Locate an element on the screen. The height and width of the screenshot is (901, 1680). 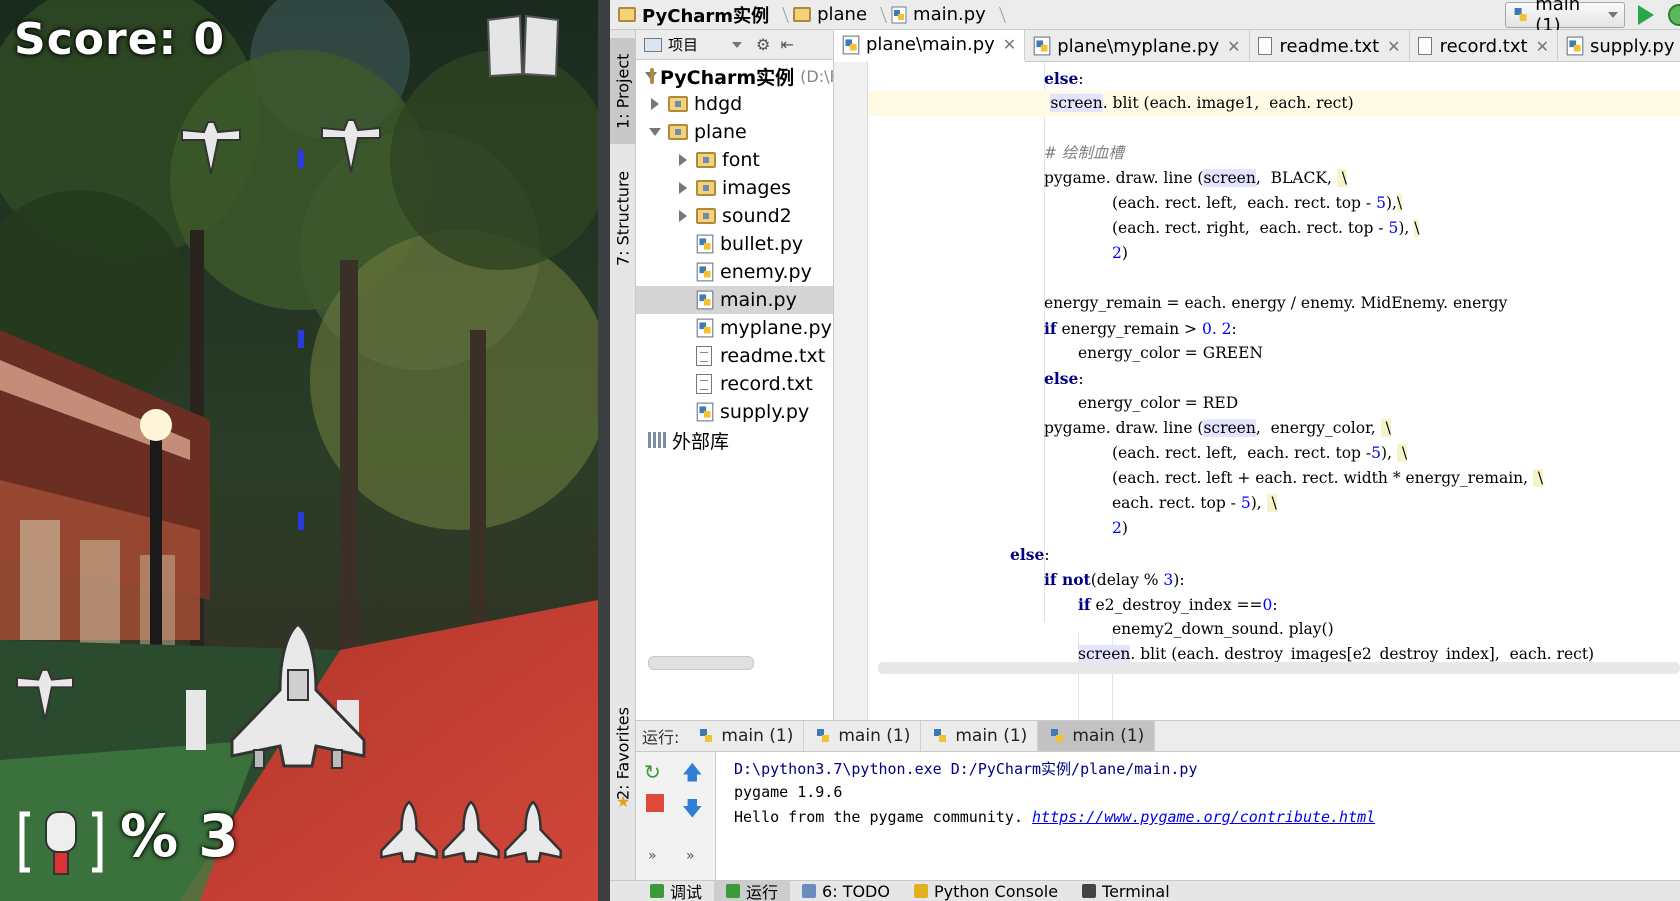
tree-item: readme.txt is located at coordinates (734, 356).